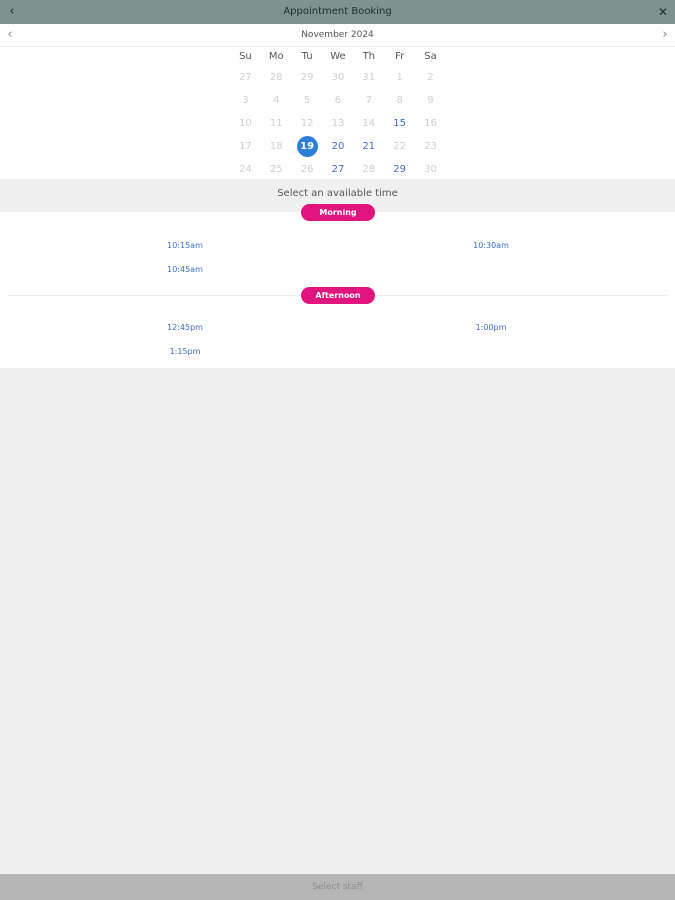 Image resolution: width=675 pixels, height=900 pixels. I want to click on weekday-label: Mo, so click(276, 56).